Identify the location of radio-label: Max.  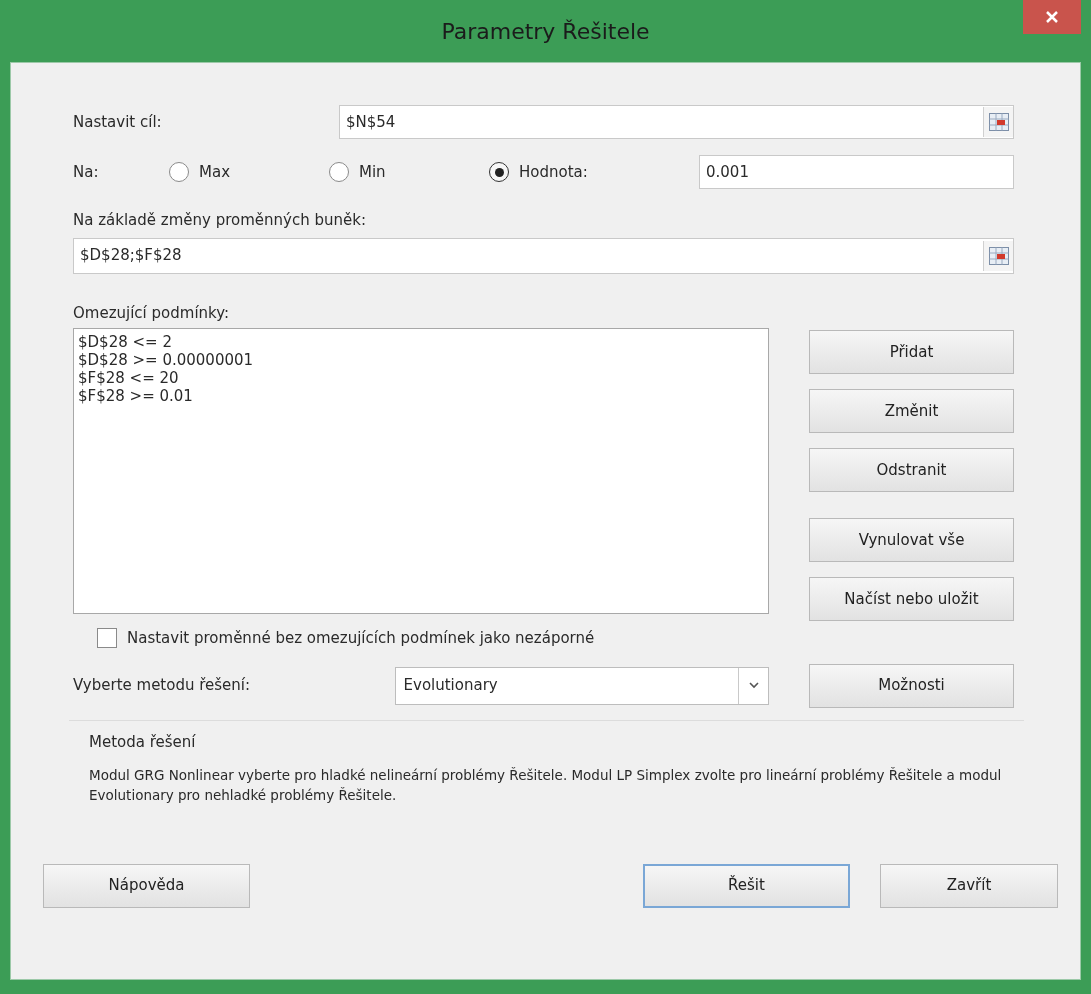
(214, 172).